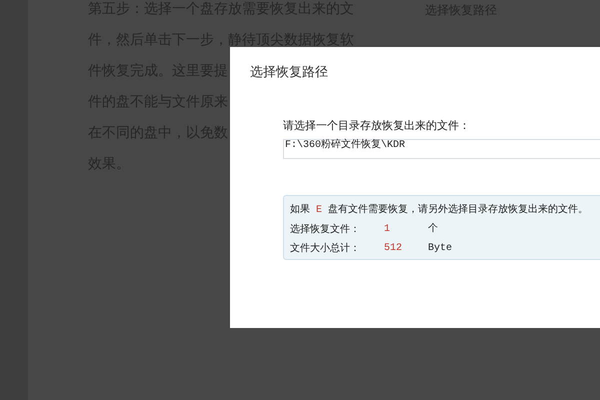  What do you see at coordinates (439, 210) in the screenshot?
I see `notice-text: 如果 E 盘有文件需要恢复，请另外选择目录存放恢复出来的文件。` at bounding box center [439, 210].